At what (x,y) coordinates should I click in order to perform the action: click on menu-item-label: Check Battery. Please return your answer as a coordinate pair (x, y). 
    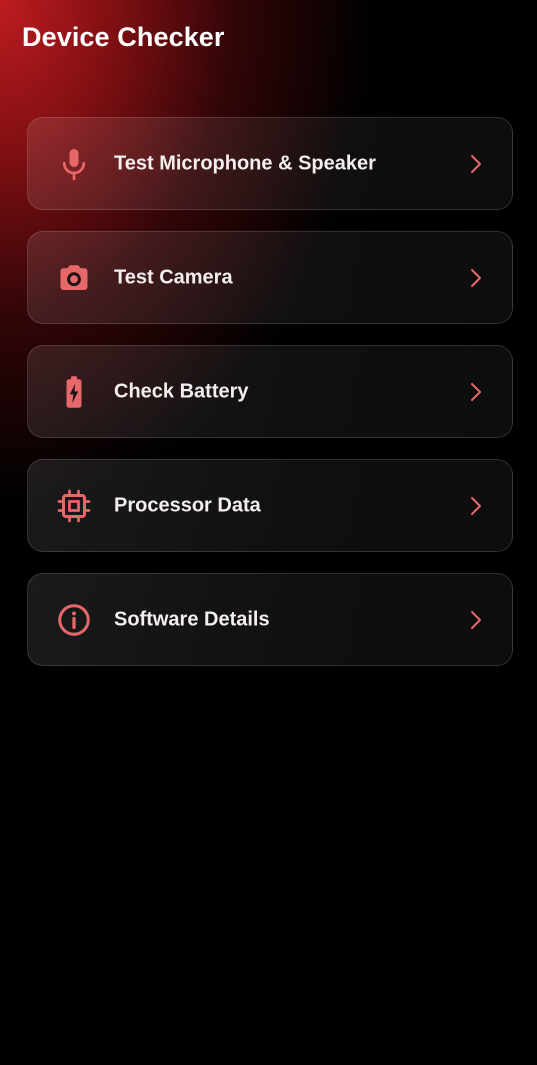
    Looking at the image, I should click on (181, 391).